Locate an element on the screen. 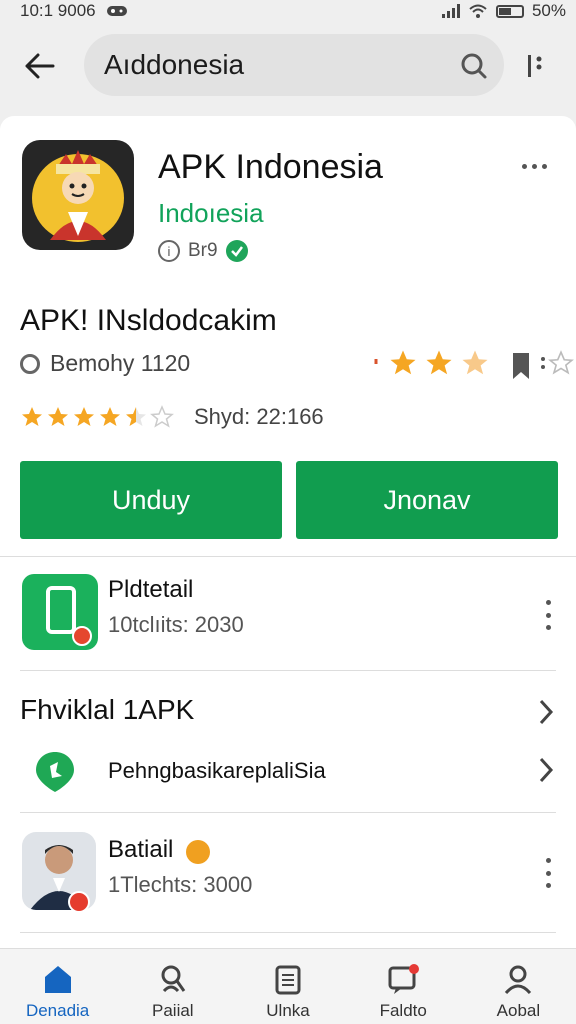  badge-icon is located at coordinates (198, 852).